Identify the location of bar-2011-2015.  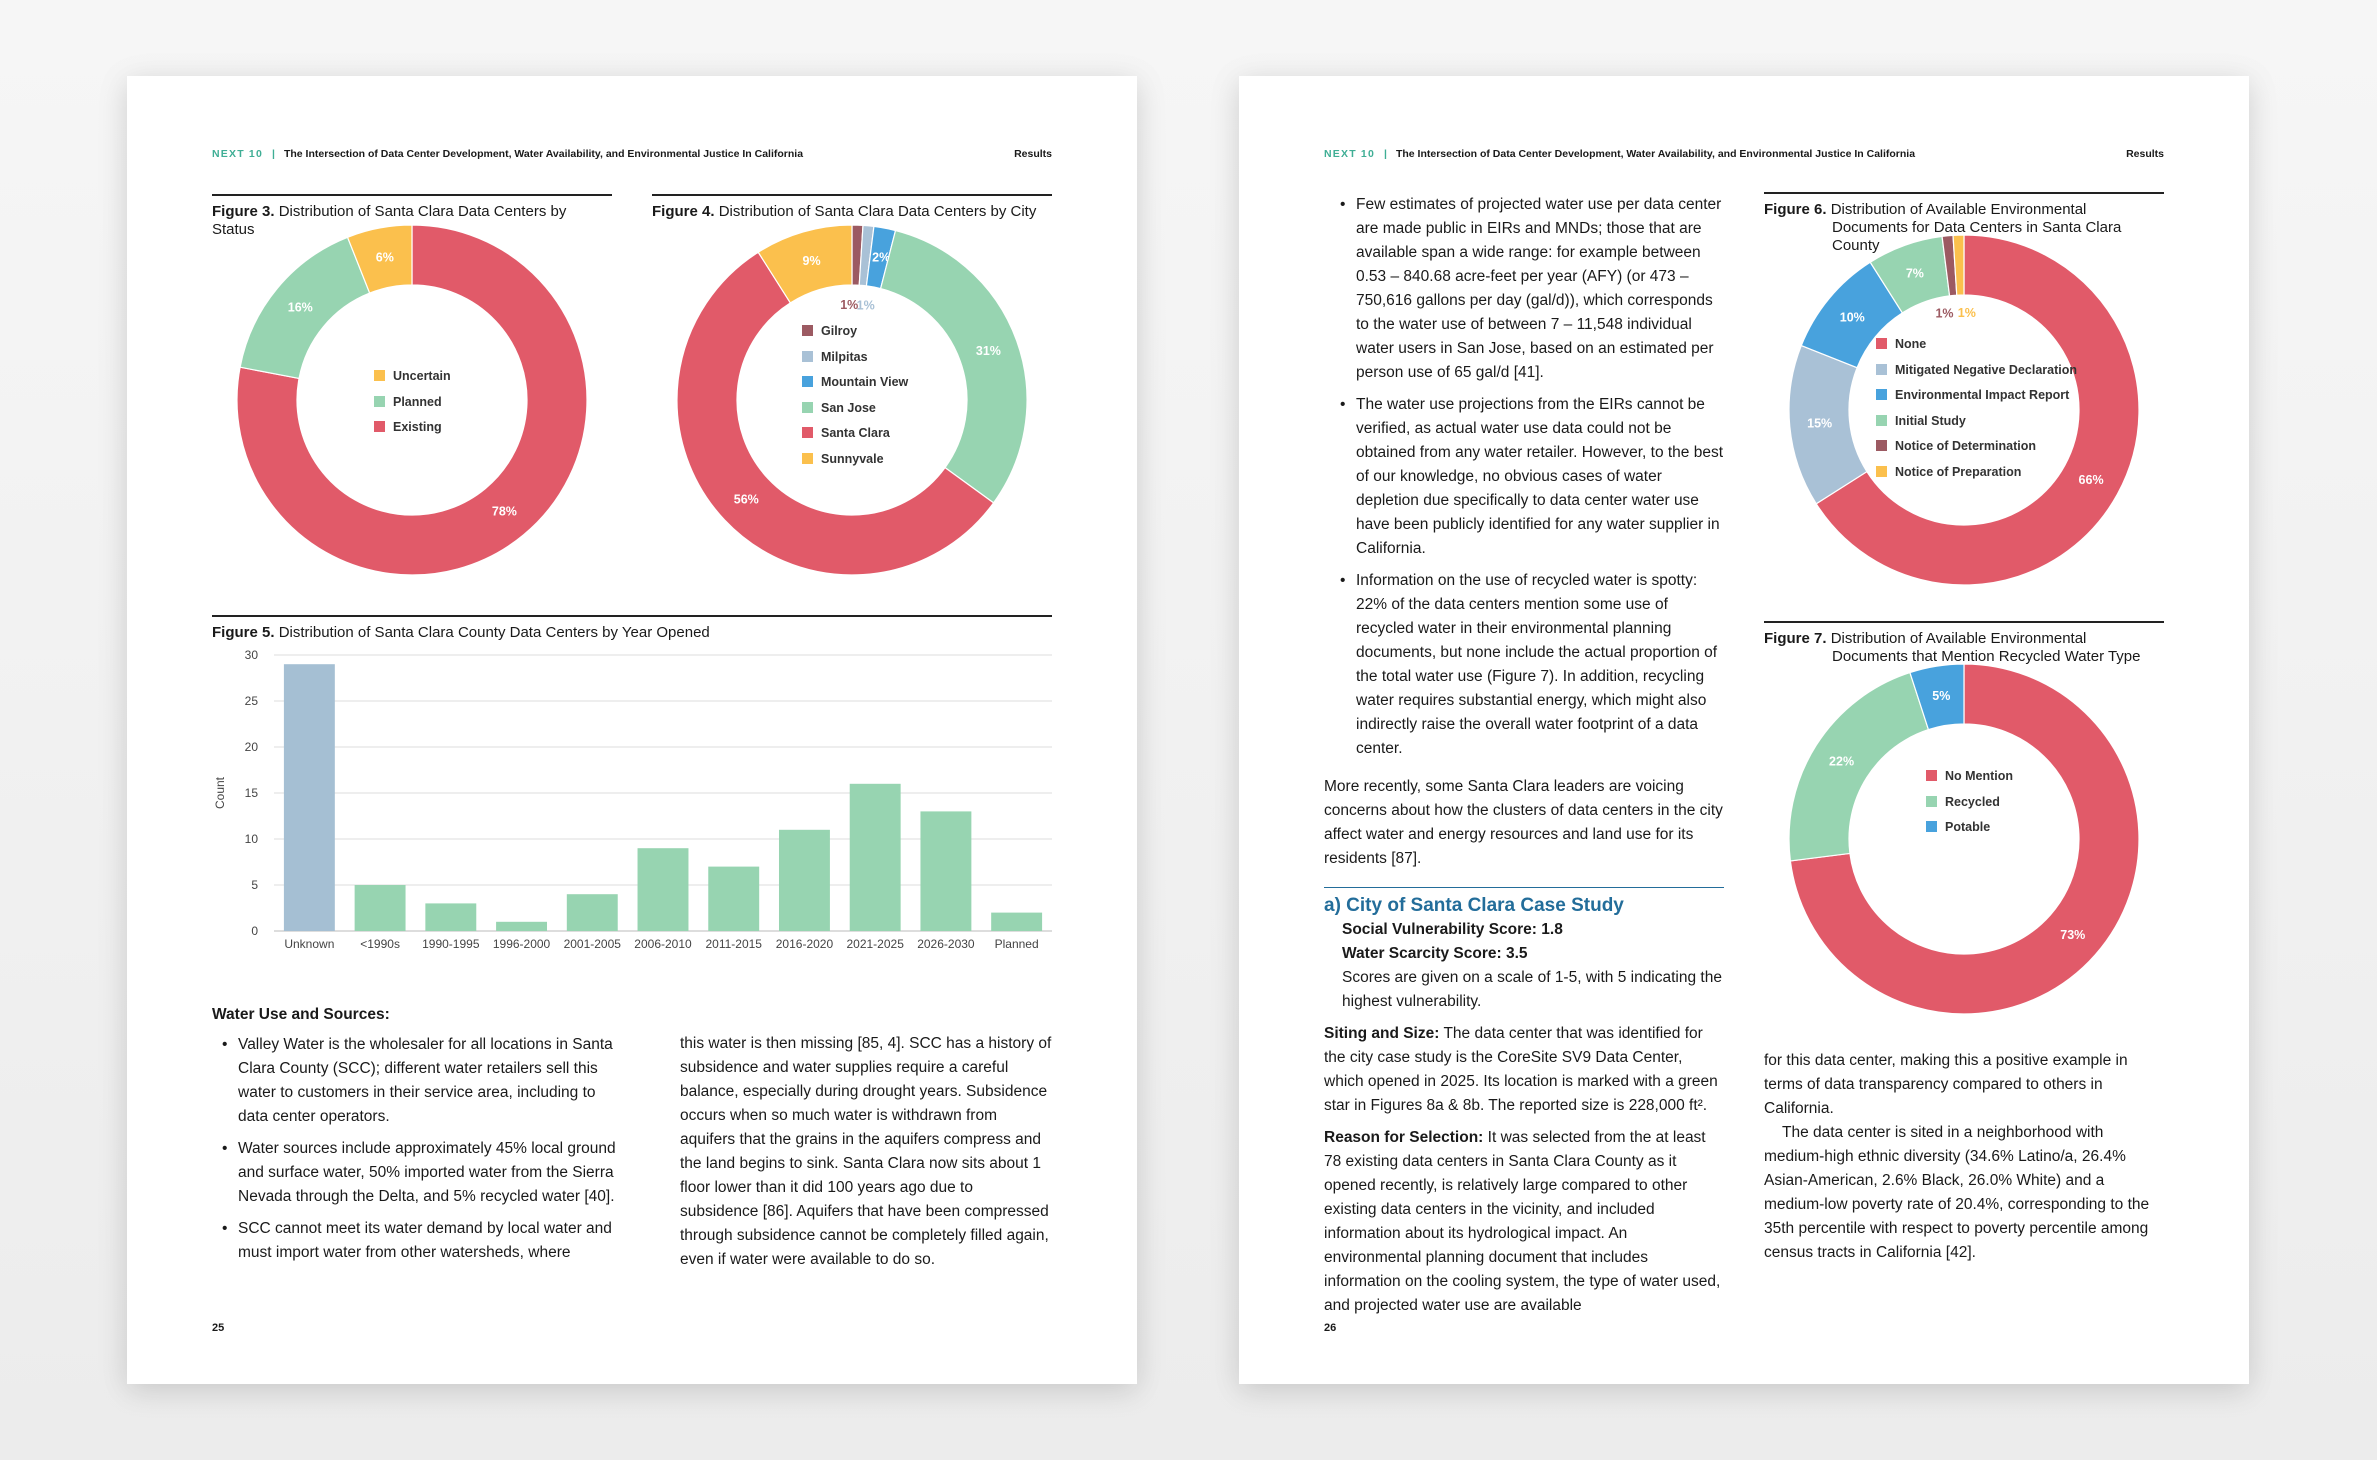
(734, 898).